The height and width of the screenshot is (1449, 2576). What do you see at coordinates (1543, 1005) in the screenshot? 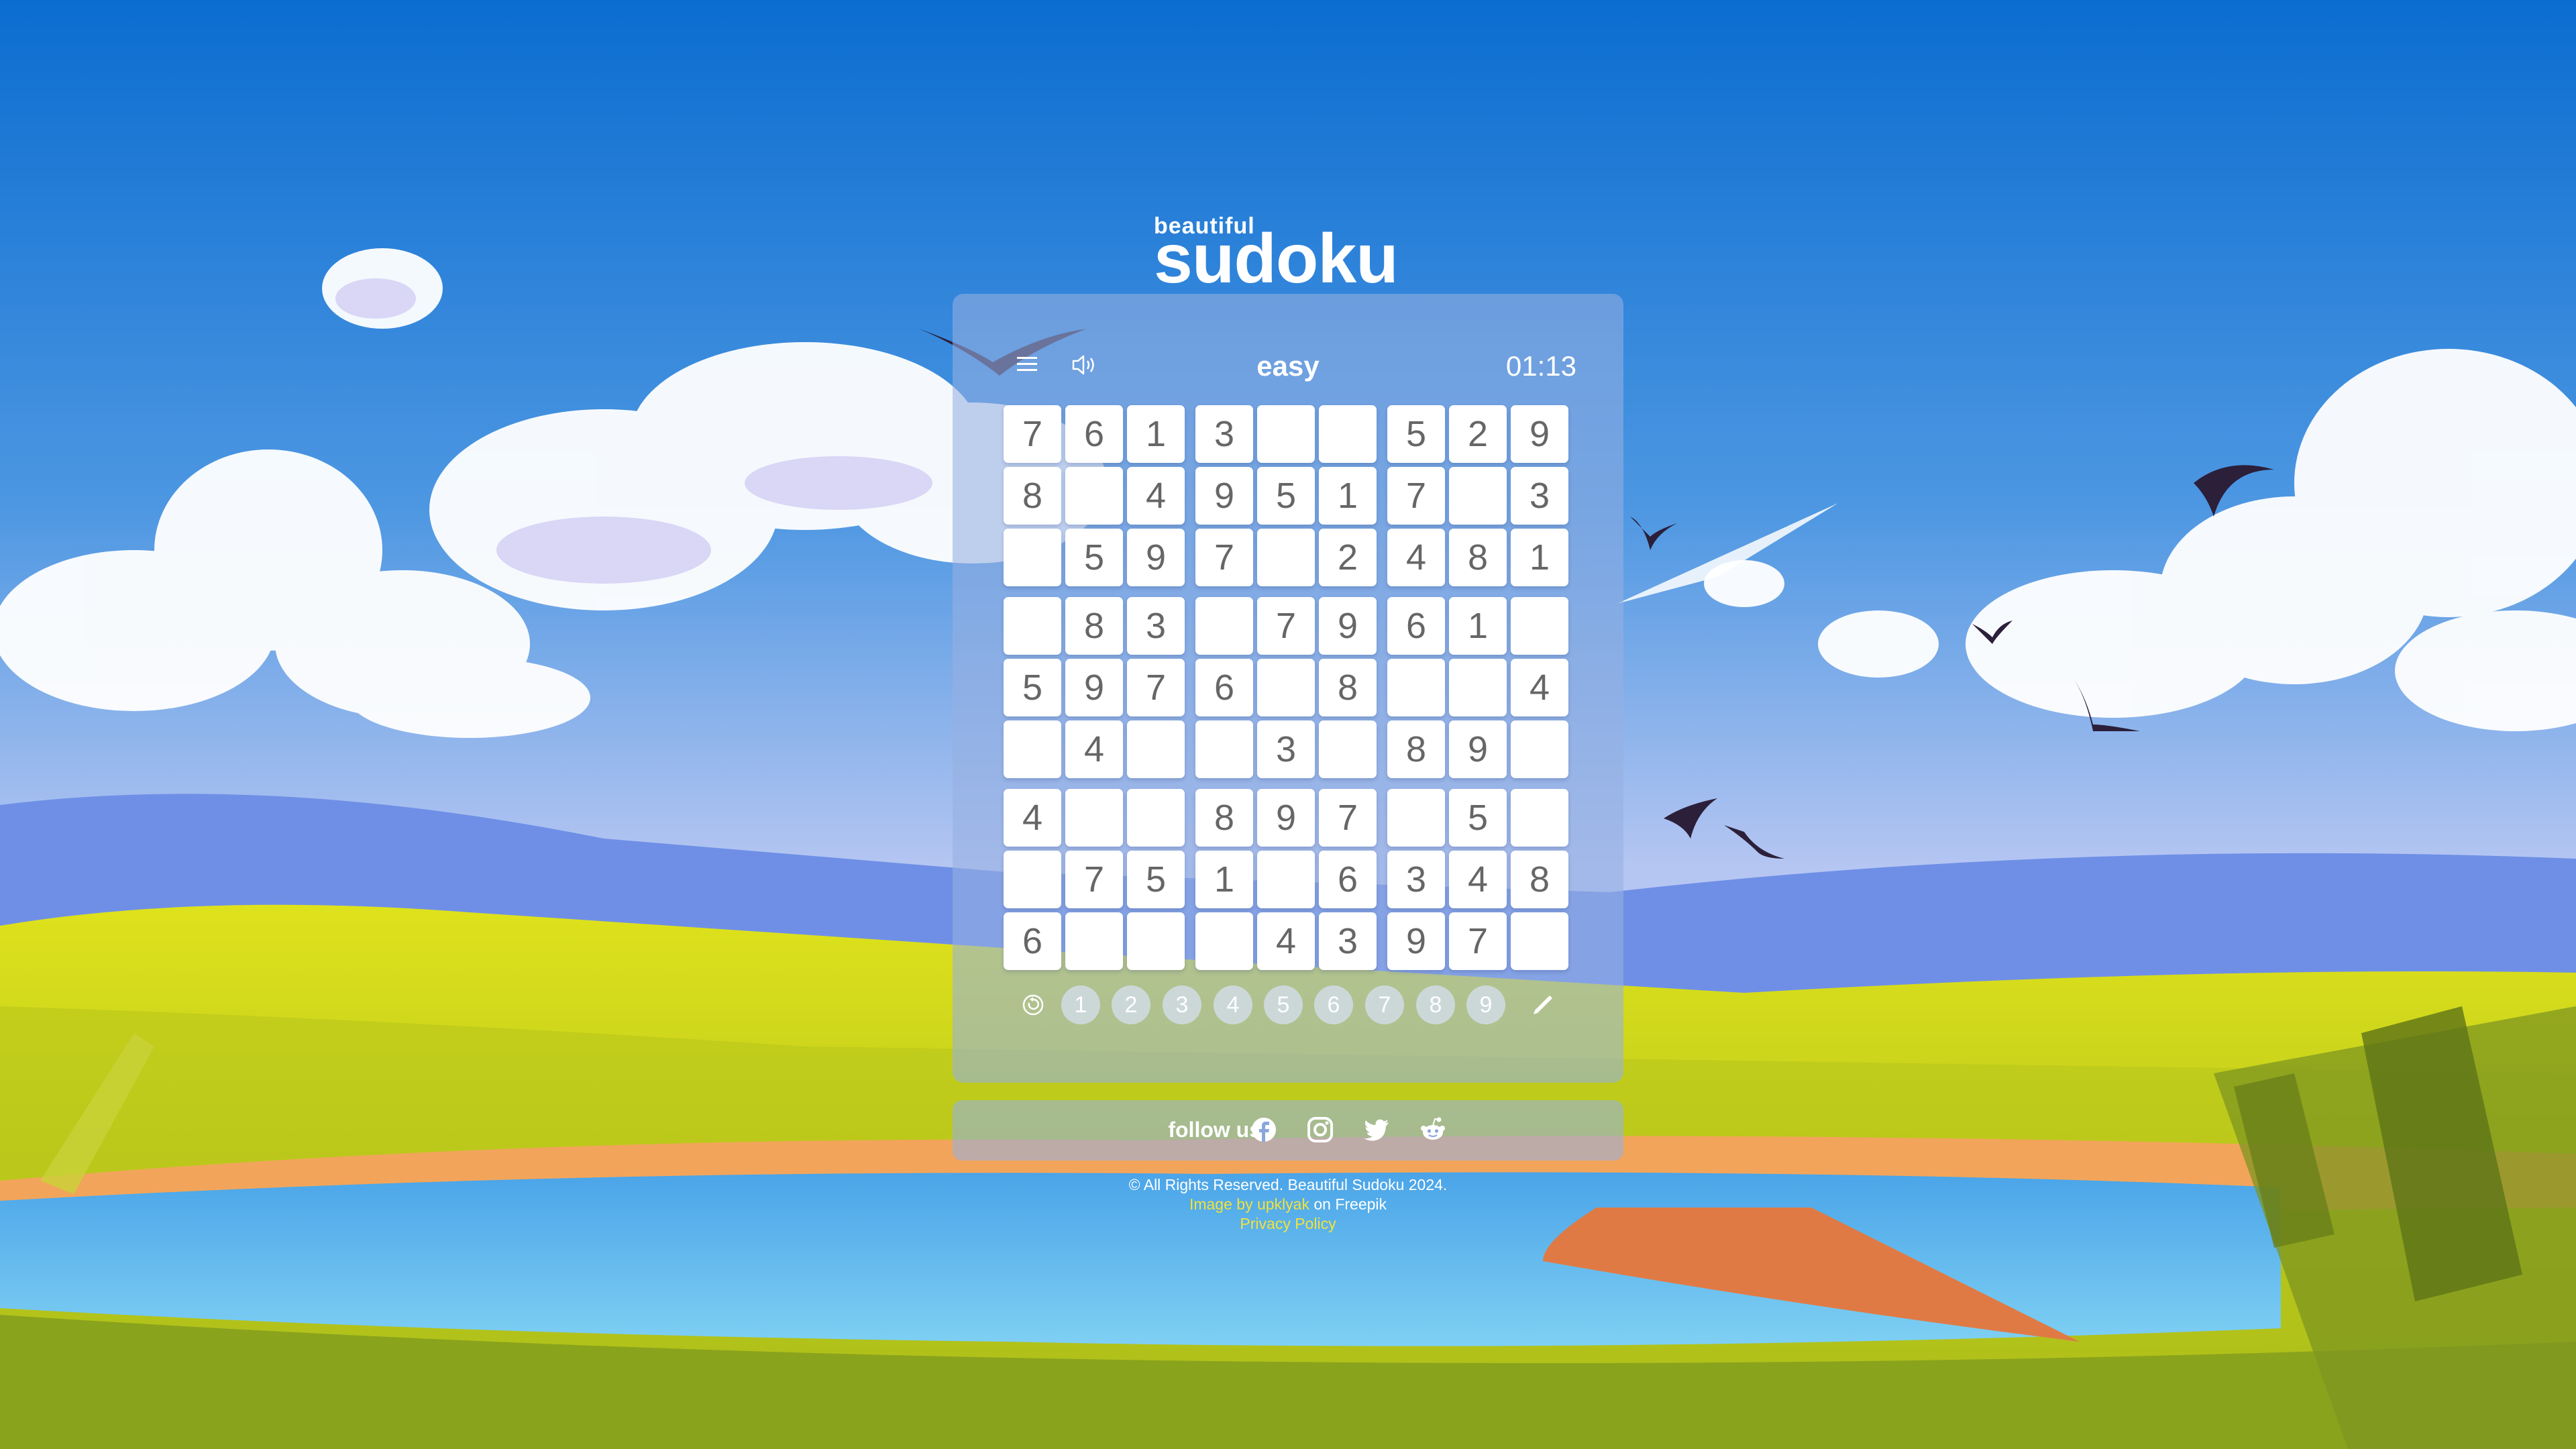
I see `pencil-icon` at bounding box center [1543, 1005].